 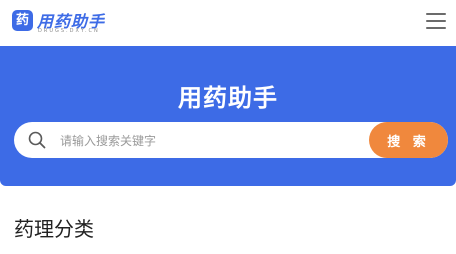 I want to click on search-button: 搜 索, so click(x=408, y=140).